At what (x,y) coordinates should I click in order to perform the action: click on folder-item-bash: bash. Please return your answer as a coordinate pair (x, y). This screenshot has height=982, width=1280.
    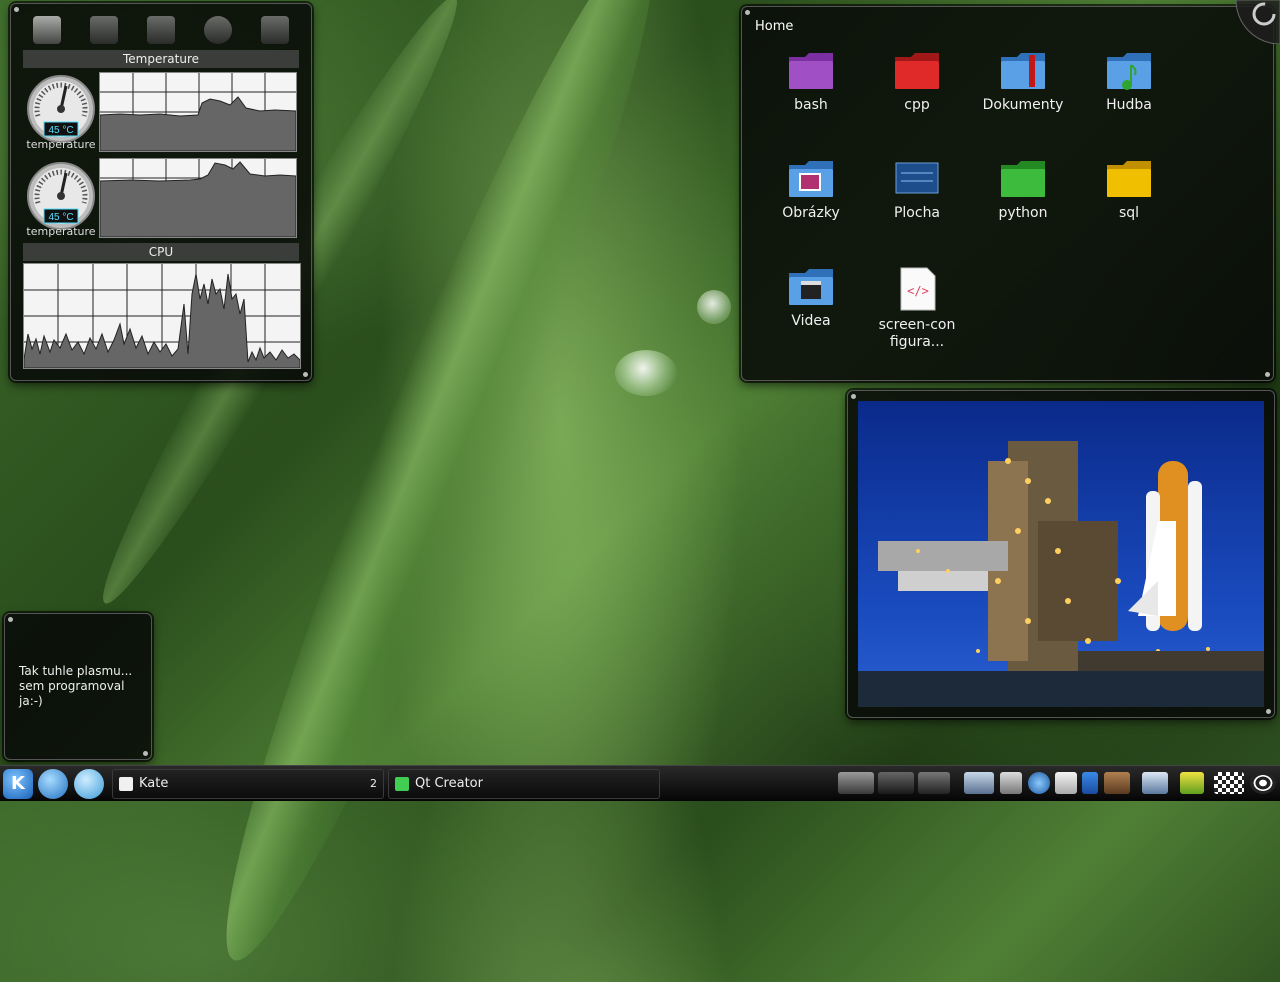
    Looking at the image, I should click on (811, 82).